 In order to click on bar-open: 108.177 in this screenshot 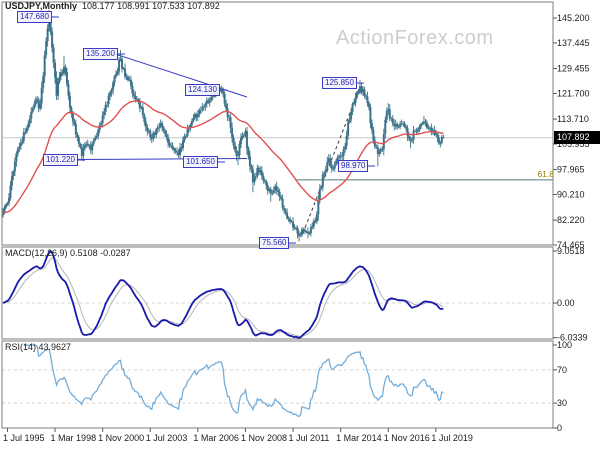, I will do `click(98, 6)`.